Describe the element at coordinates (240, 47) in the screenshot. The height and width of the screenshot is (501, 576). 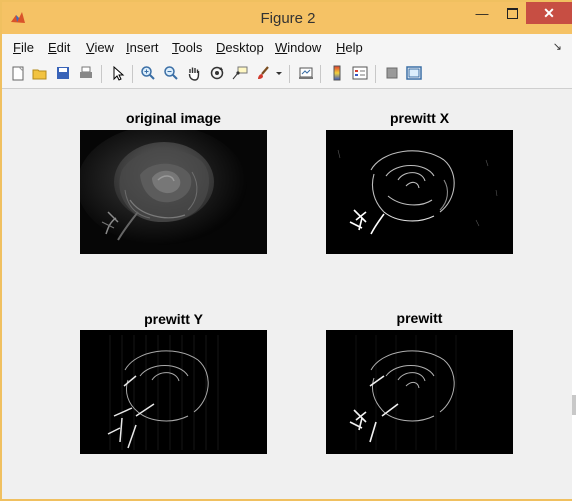
I see `menu-desktop: Desktop` at that location.